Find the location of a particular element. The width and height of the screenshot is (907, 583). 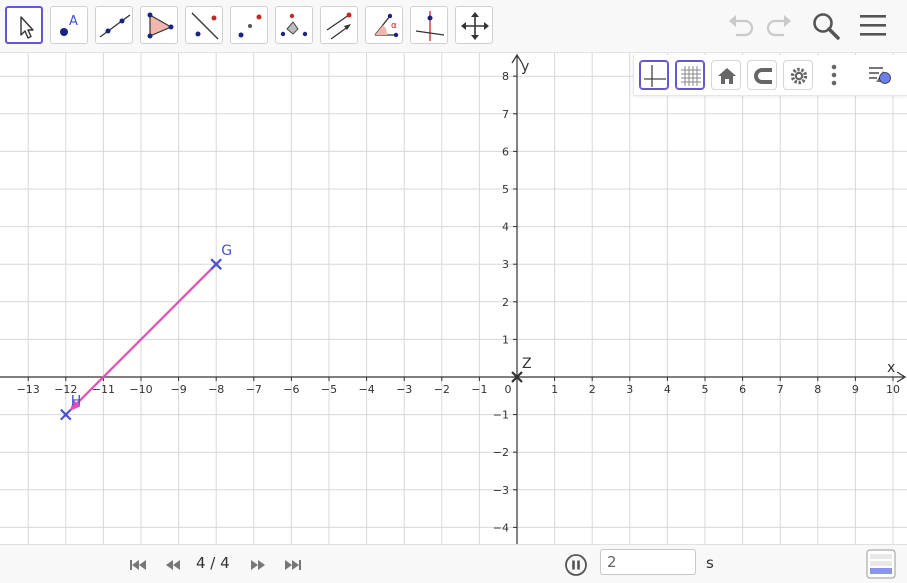

polygon-tool-icon is located at coordinates (160, 25).